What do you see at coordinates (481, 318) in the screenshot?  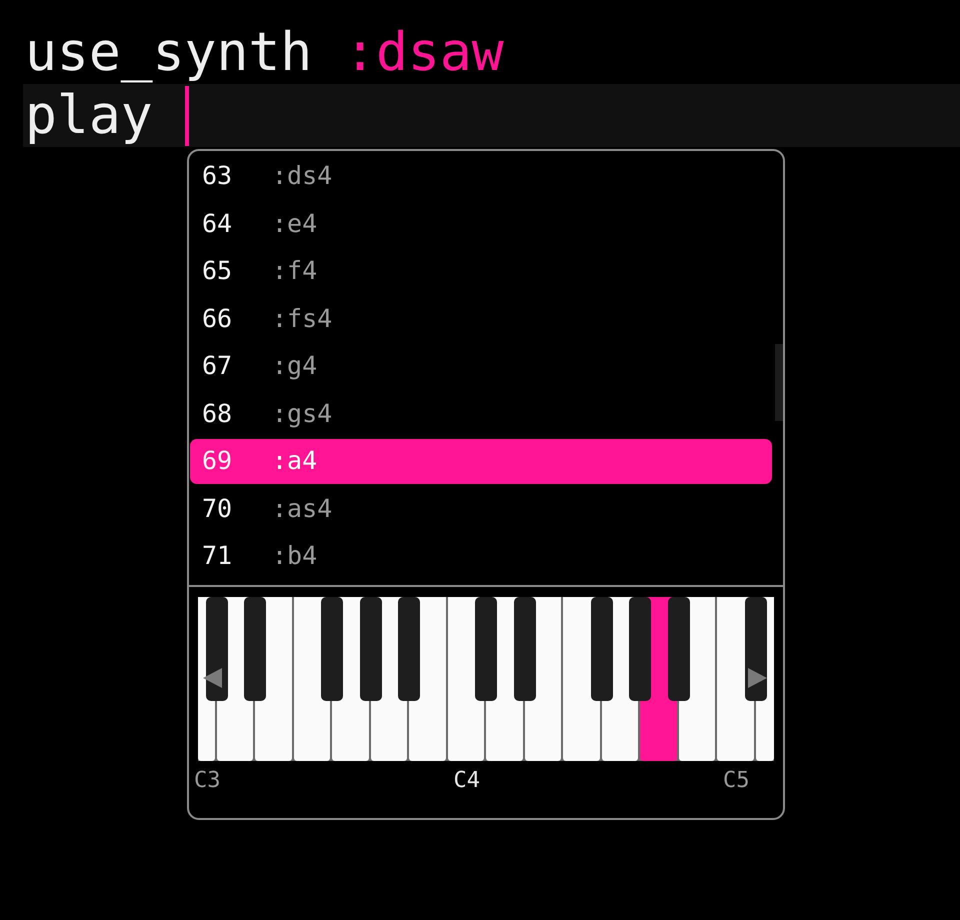 I see `autocomplete-item: 66 :fs4` at bounding box center [481, 318].